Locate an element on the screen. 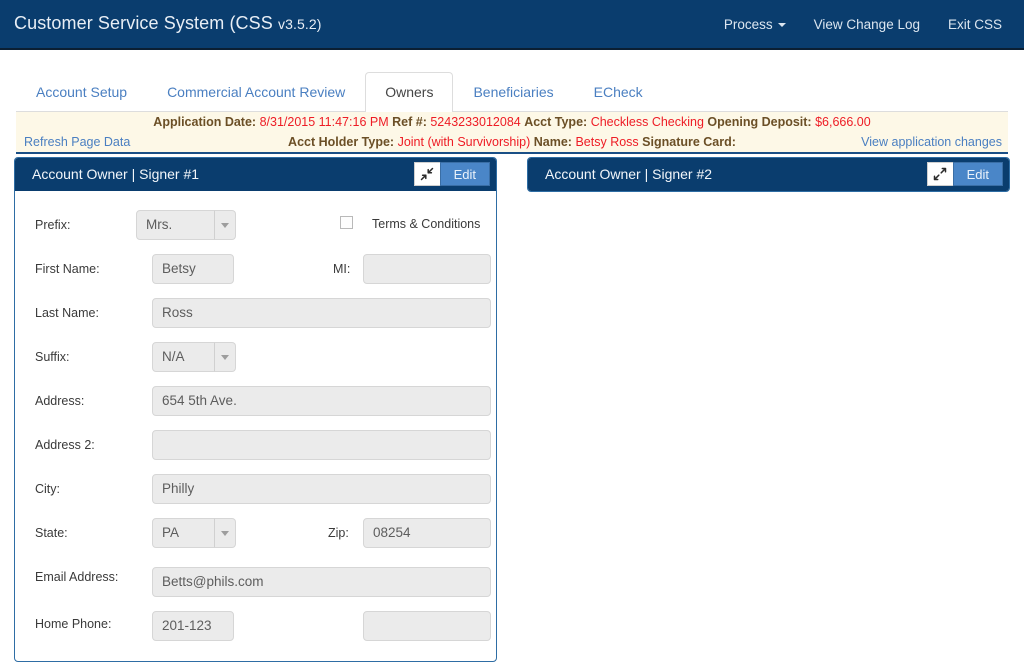  address2-input is located at coordinates (321, 445).